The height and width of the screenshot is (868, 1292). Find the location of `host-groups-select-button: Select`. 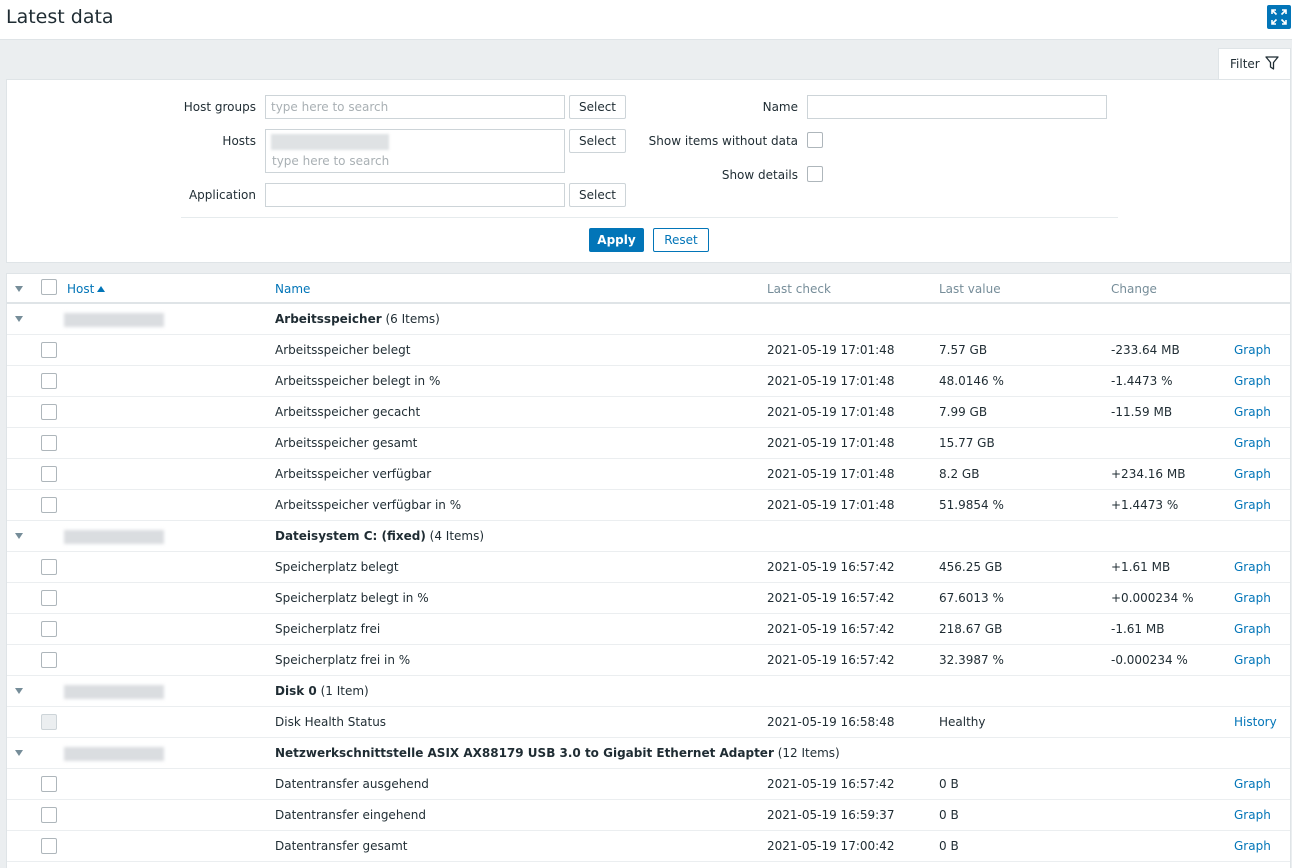

host-groups-select-button: Select is located at coordinates (597, 107).